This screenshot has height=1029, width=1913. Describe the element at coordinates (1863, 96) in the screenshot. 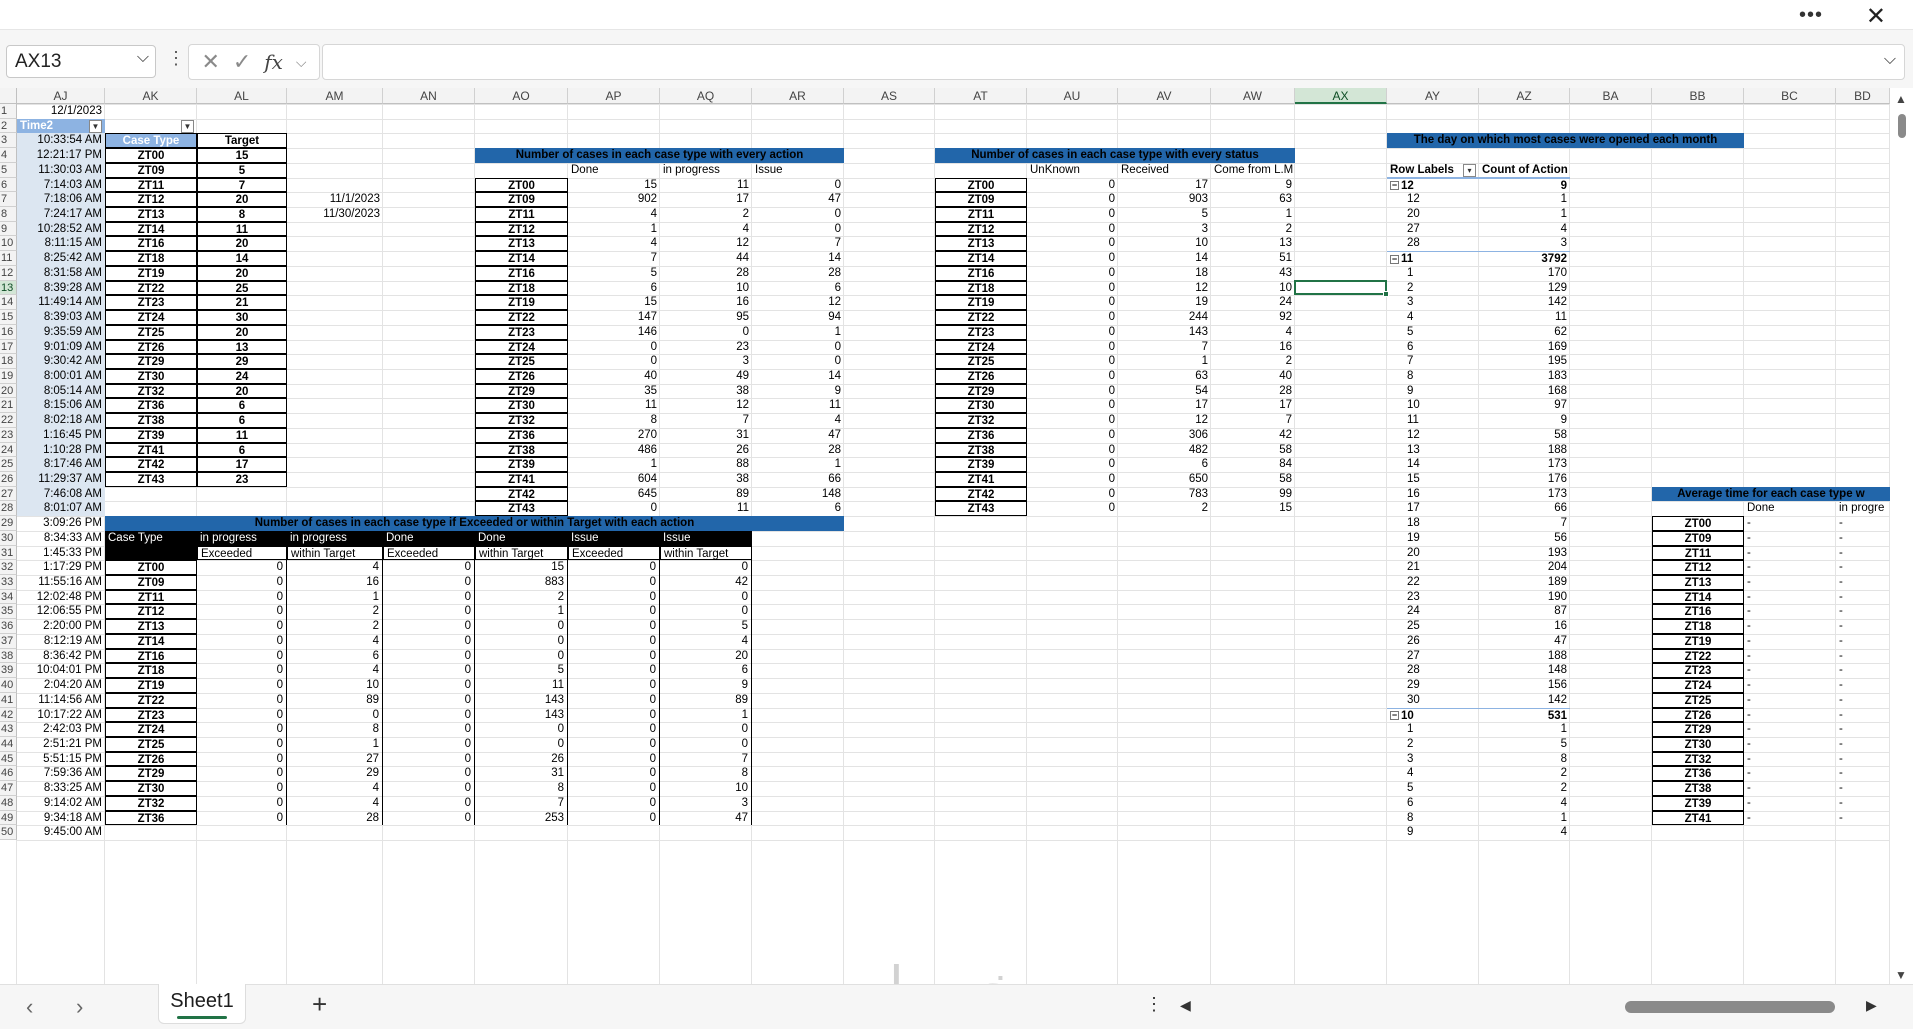

I see `column-header: BD` at that location.